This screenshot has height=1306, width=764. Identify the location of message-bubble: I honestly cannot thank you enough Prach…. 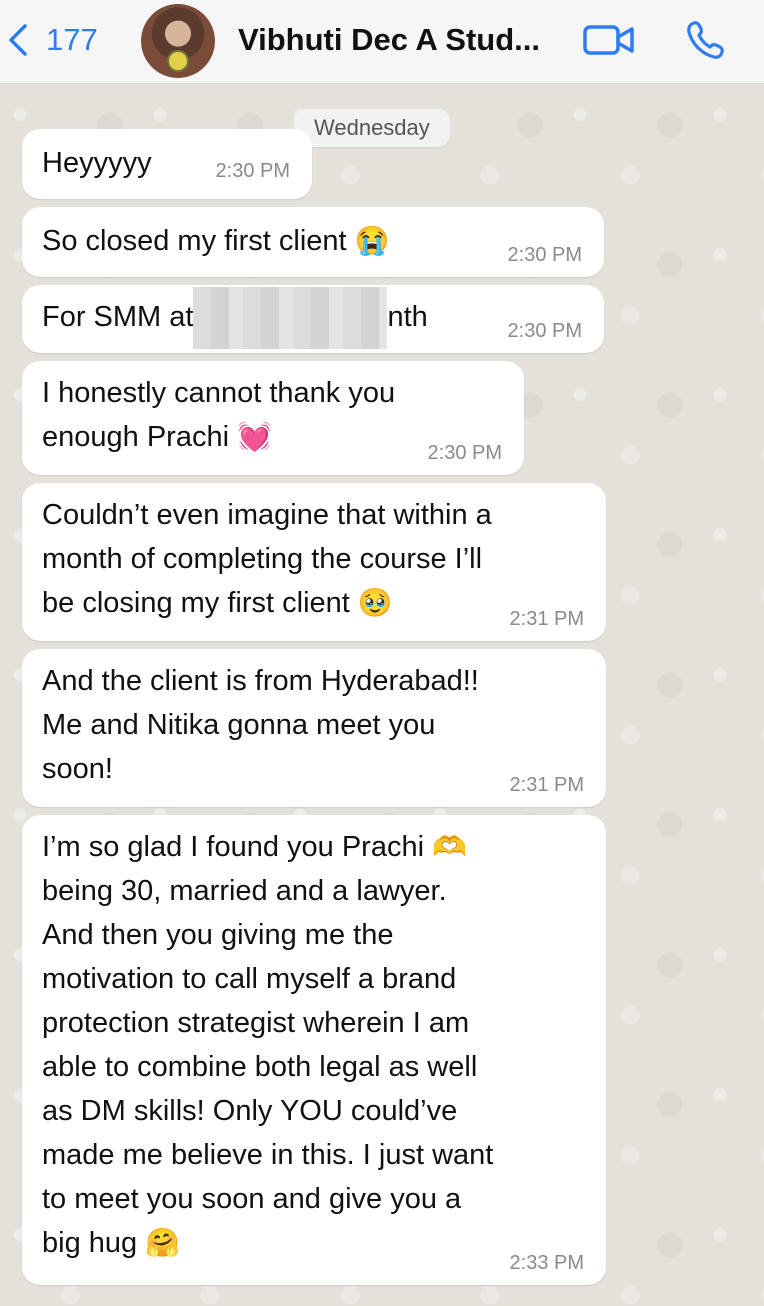
(273, 418).